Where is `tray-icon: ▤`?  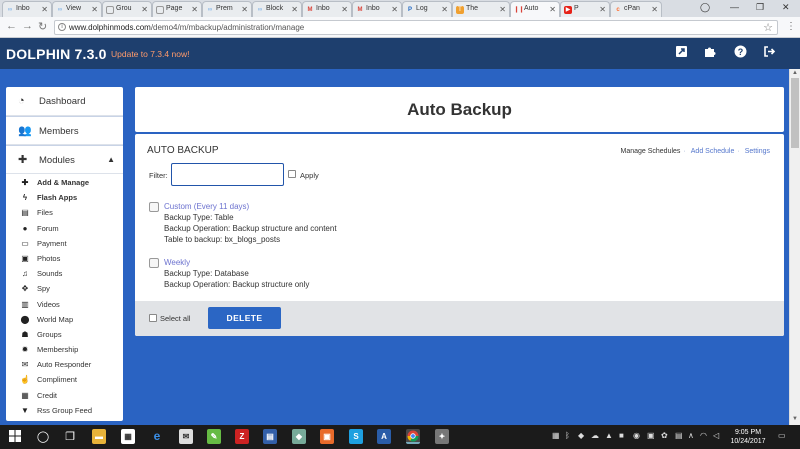 tray-icon: ▤ is located at coordinates (679, 435).